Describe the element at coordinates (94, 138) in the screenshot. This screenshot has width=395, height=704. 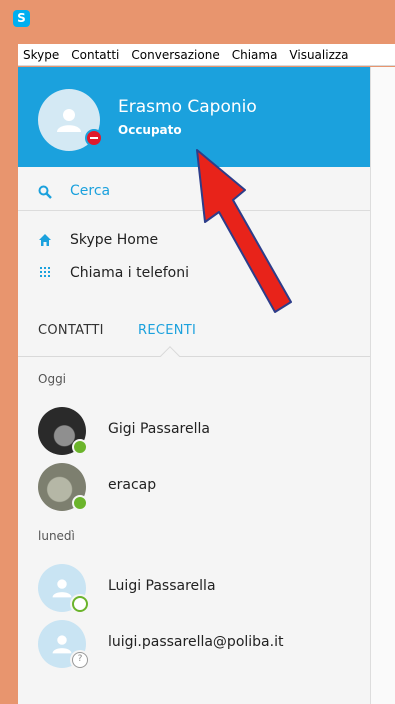
I see `busy-status-icon` at that location.